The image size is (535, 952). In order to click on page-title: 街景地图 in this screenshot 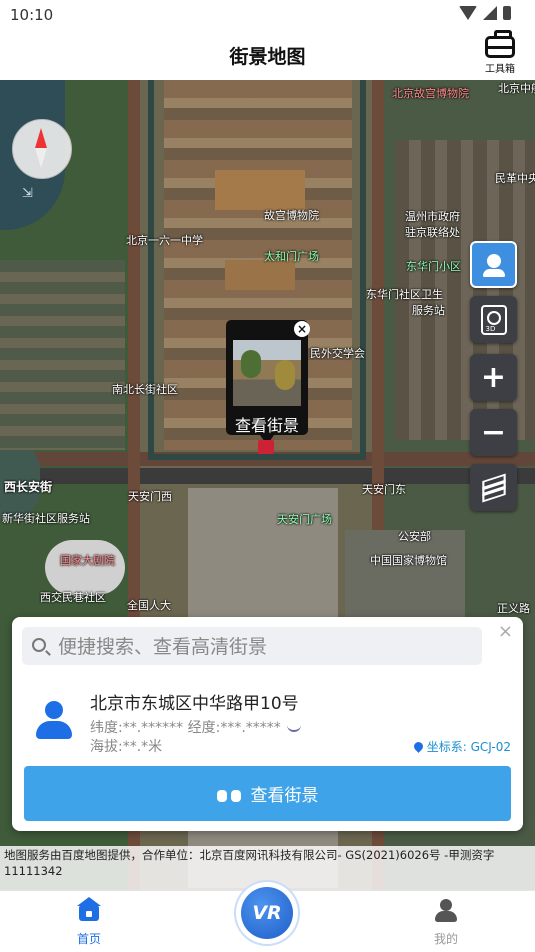, I will do `click(267, 57)`.